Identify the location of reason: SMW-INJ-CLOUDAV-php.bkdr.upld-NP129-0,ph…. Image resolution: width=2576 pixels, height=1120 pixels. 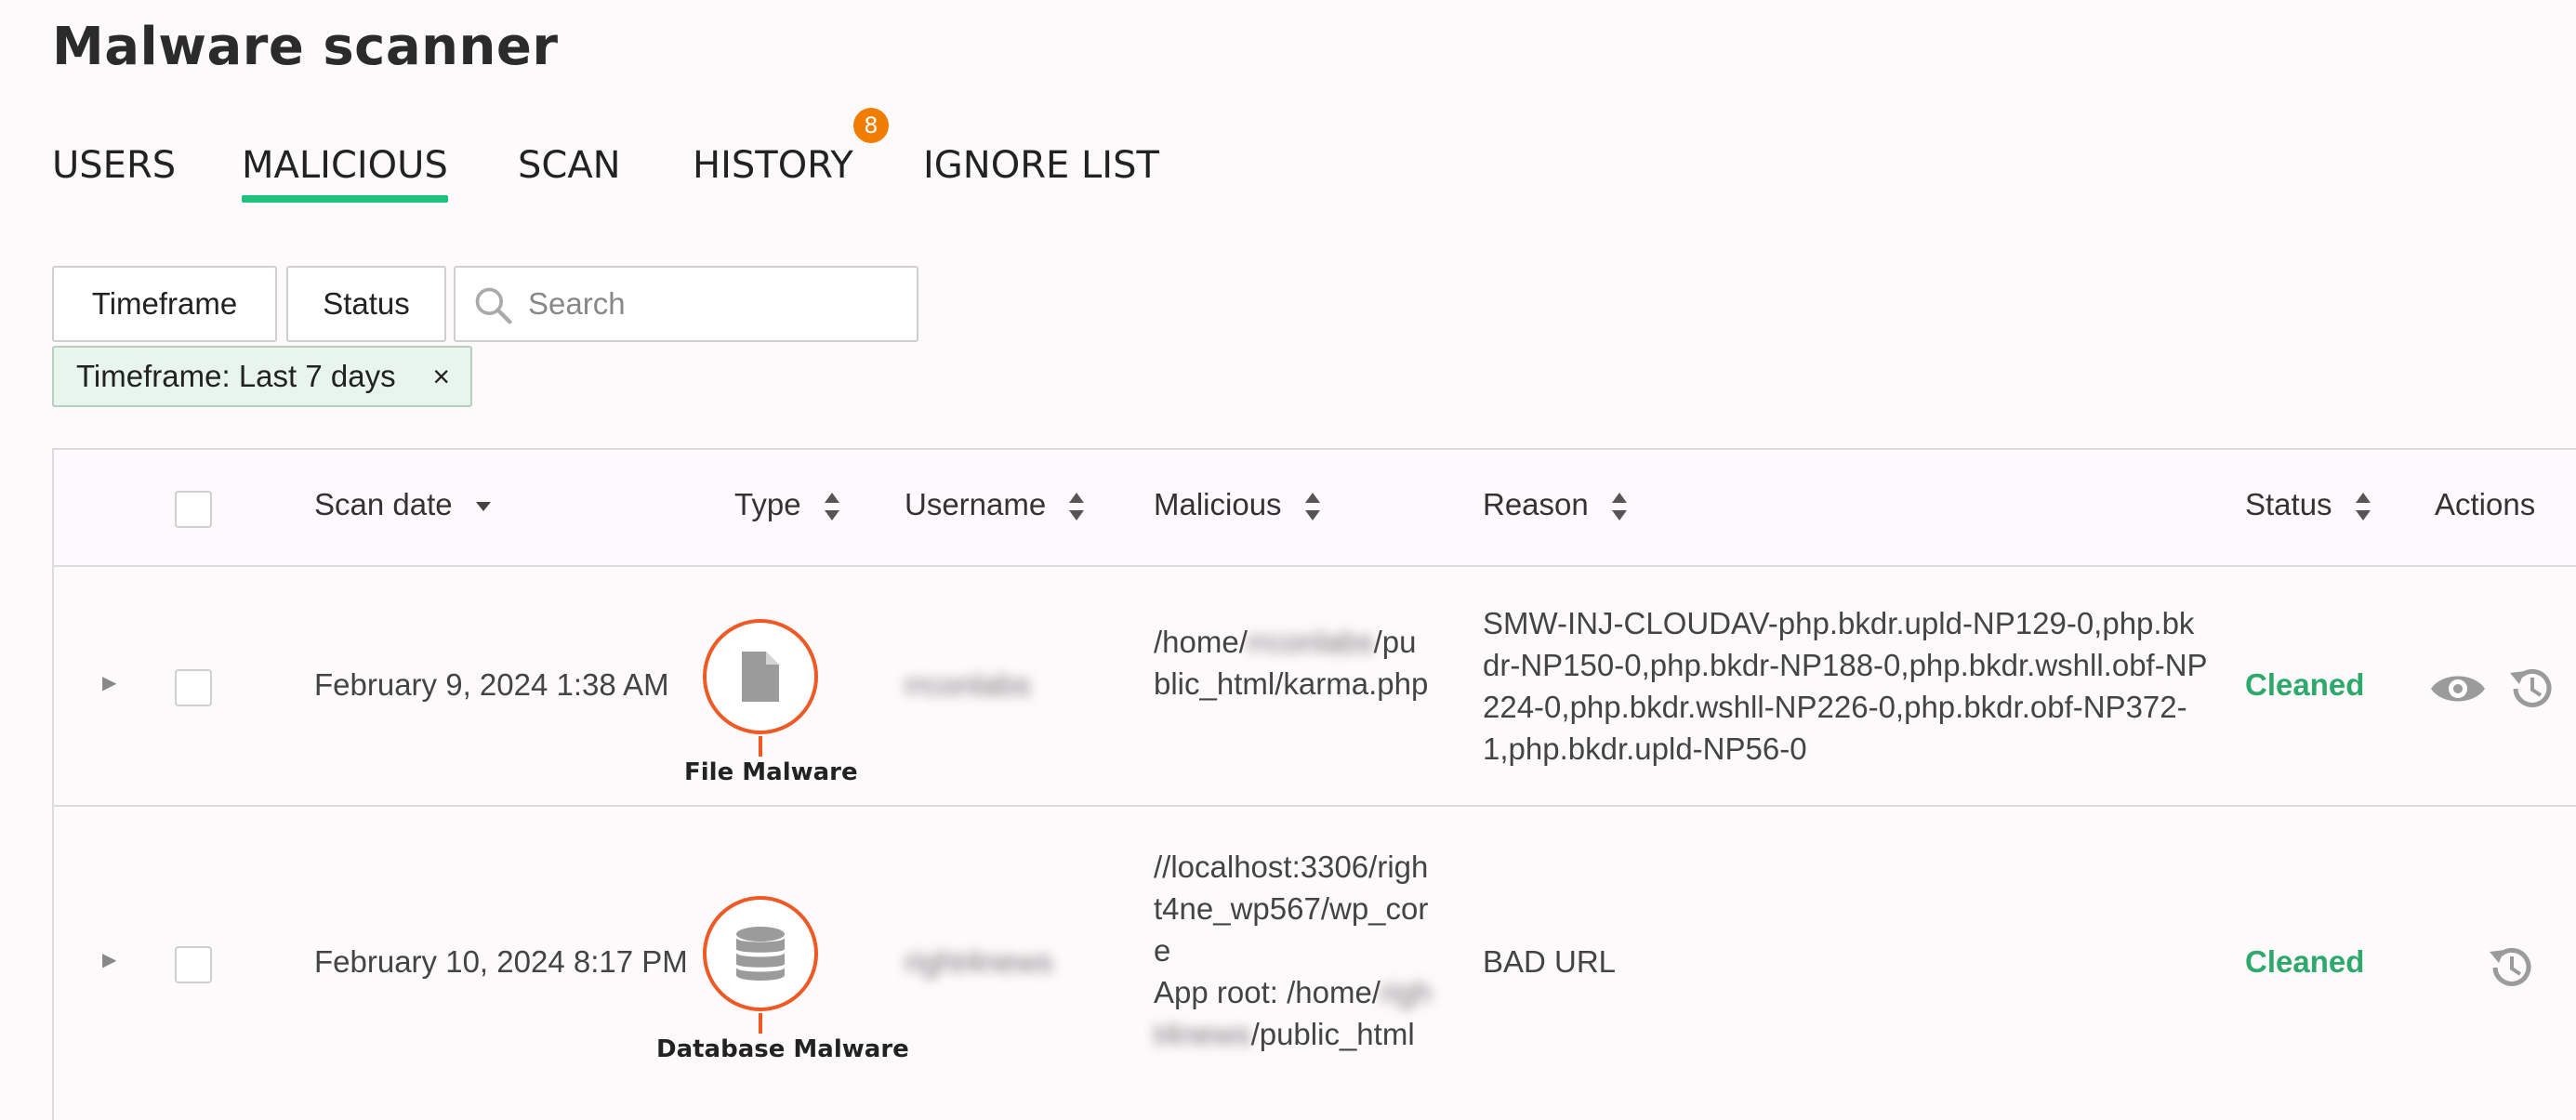
(1845, 686).